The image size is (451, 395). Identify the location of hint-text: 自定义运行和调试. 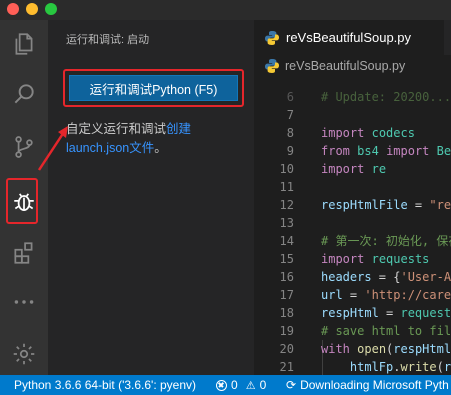
(116, 129).